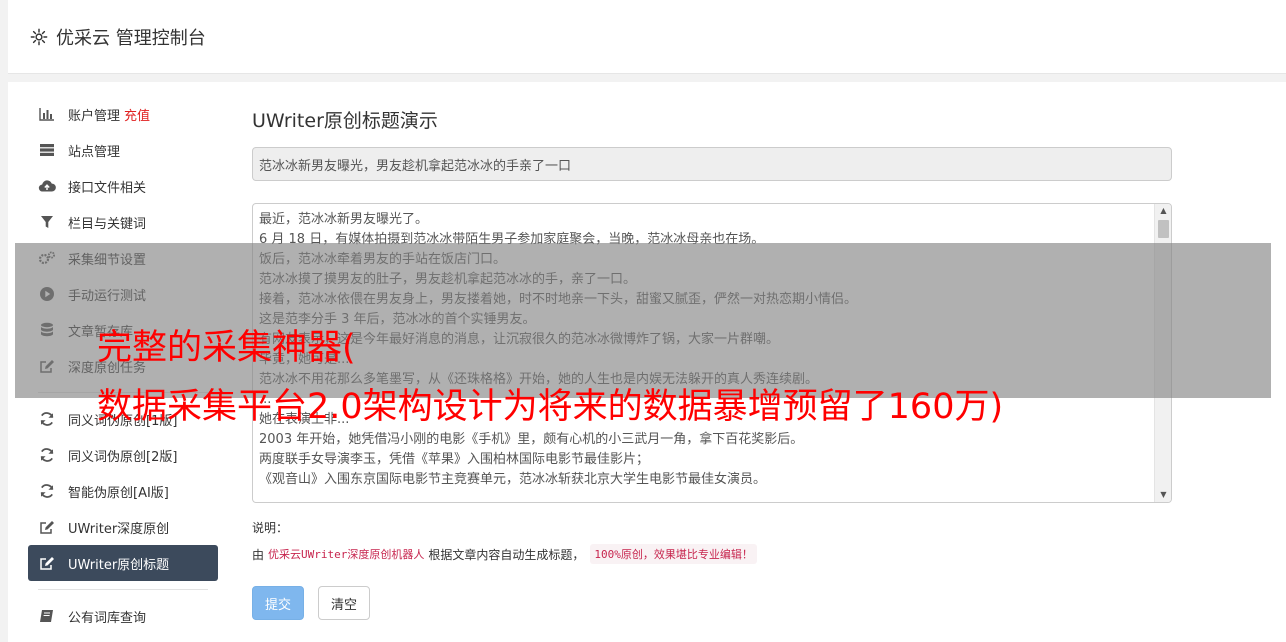 This screenshot has width=1286, height=642. I want to click on sidebar-item-label: 栏目与关键词, so click(107, 224).